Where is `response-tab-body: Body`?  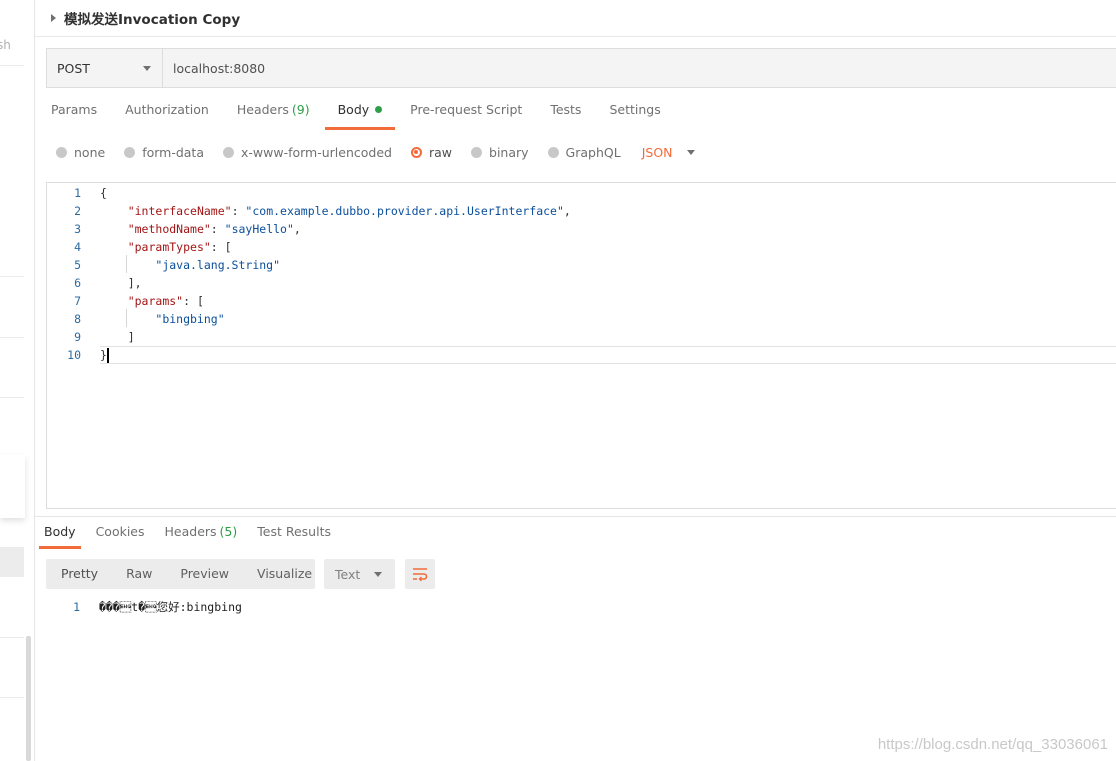 response-tab-body: Body is located at coordinates (60, 536).